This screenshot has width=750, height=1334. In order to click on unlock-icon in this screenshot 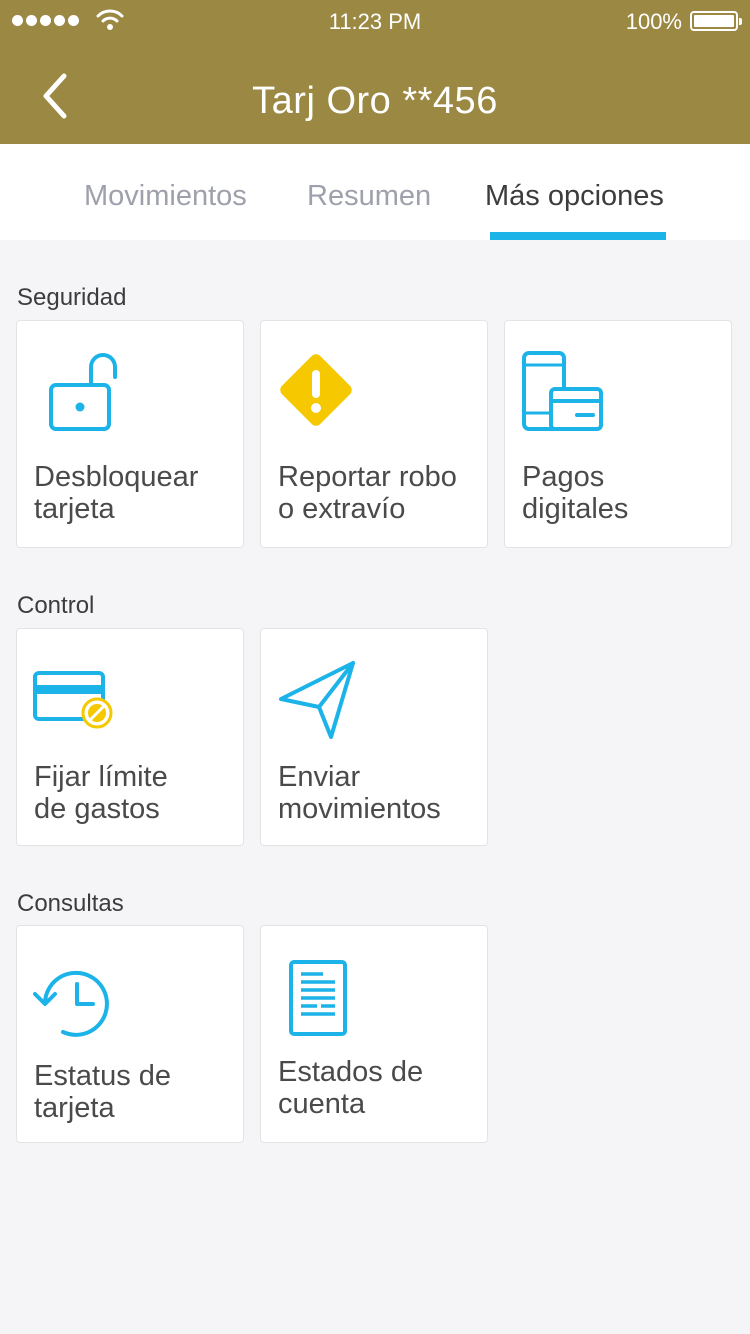, I will do `click(83, 392)`.